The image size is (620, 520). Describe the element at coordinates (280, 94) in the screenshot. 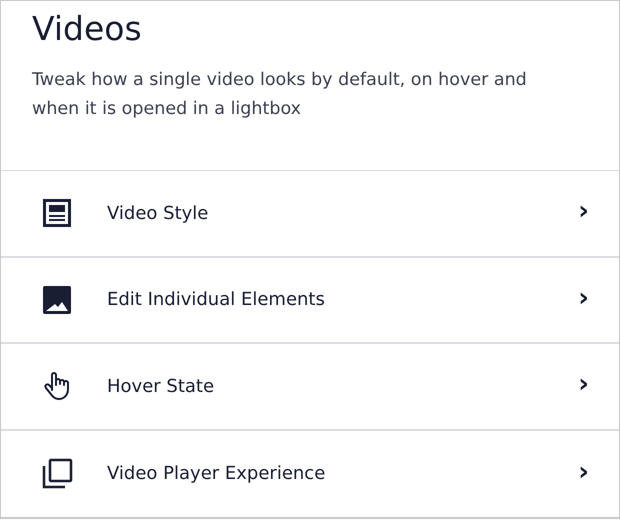

I see `description: Tweak how a single video looks by default, on hover and when it is opened in a lightbox` at that location.